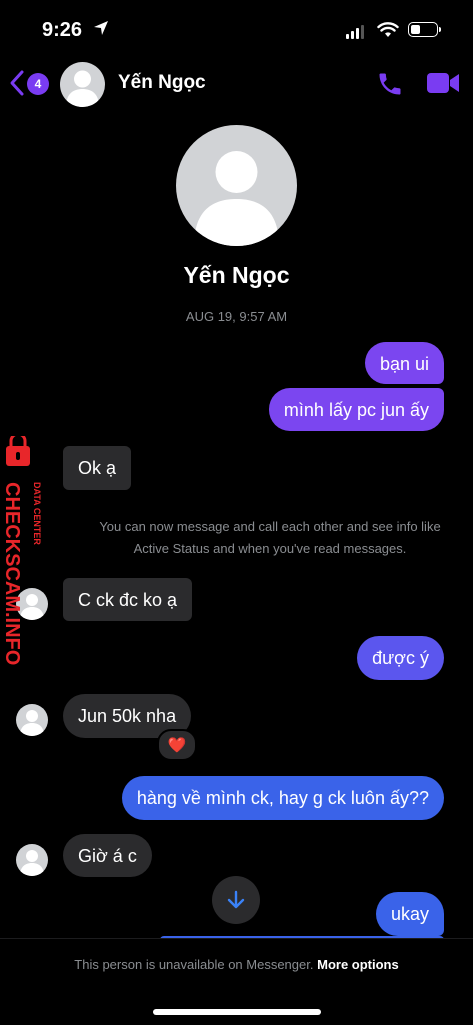 Image resolution: width=473 pixels, height=1025 pixels. What do you see at coordinates (236, 29) in the screenshot?
I see `status-bar: 9:26` at bounding box center [236, 29].